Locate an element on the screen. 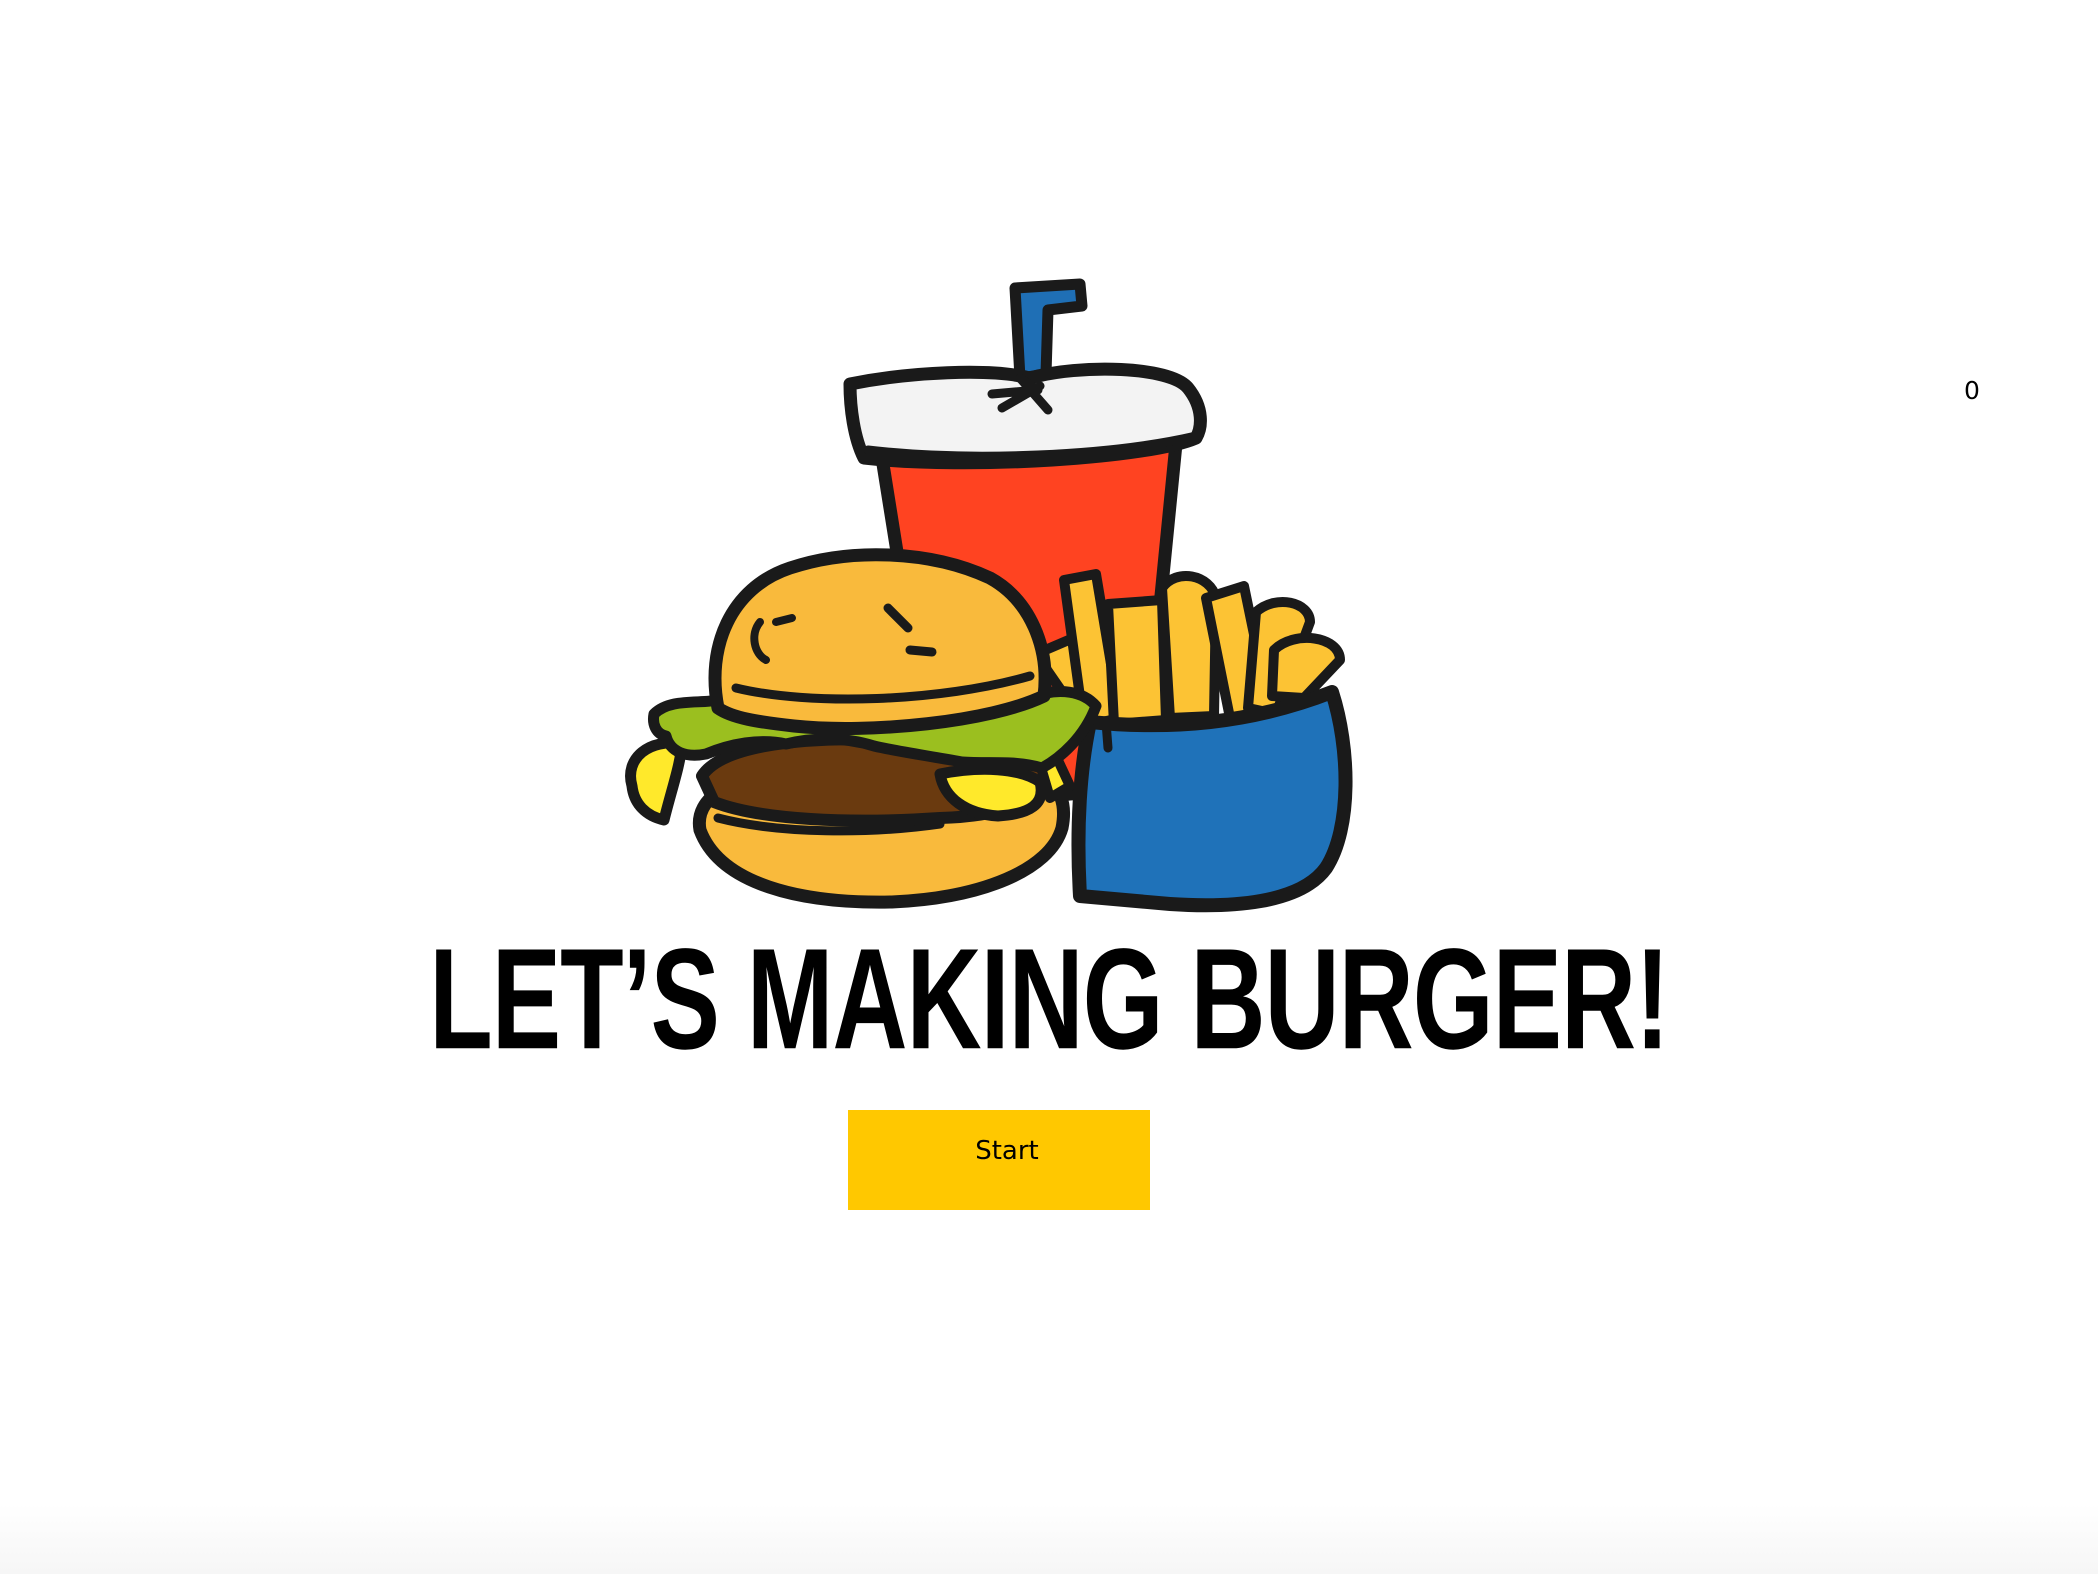 The image size is (2098, 1574). burger-icon is located at coordinates (863, 728).